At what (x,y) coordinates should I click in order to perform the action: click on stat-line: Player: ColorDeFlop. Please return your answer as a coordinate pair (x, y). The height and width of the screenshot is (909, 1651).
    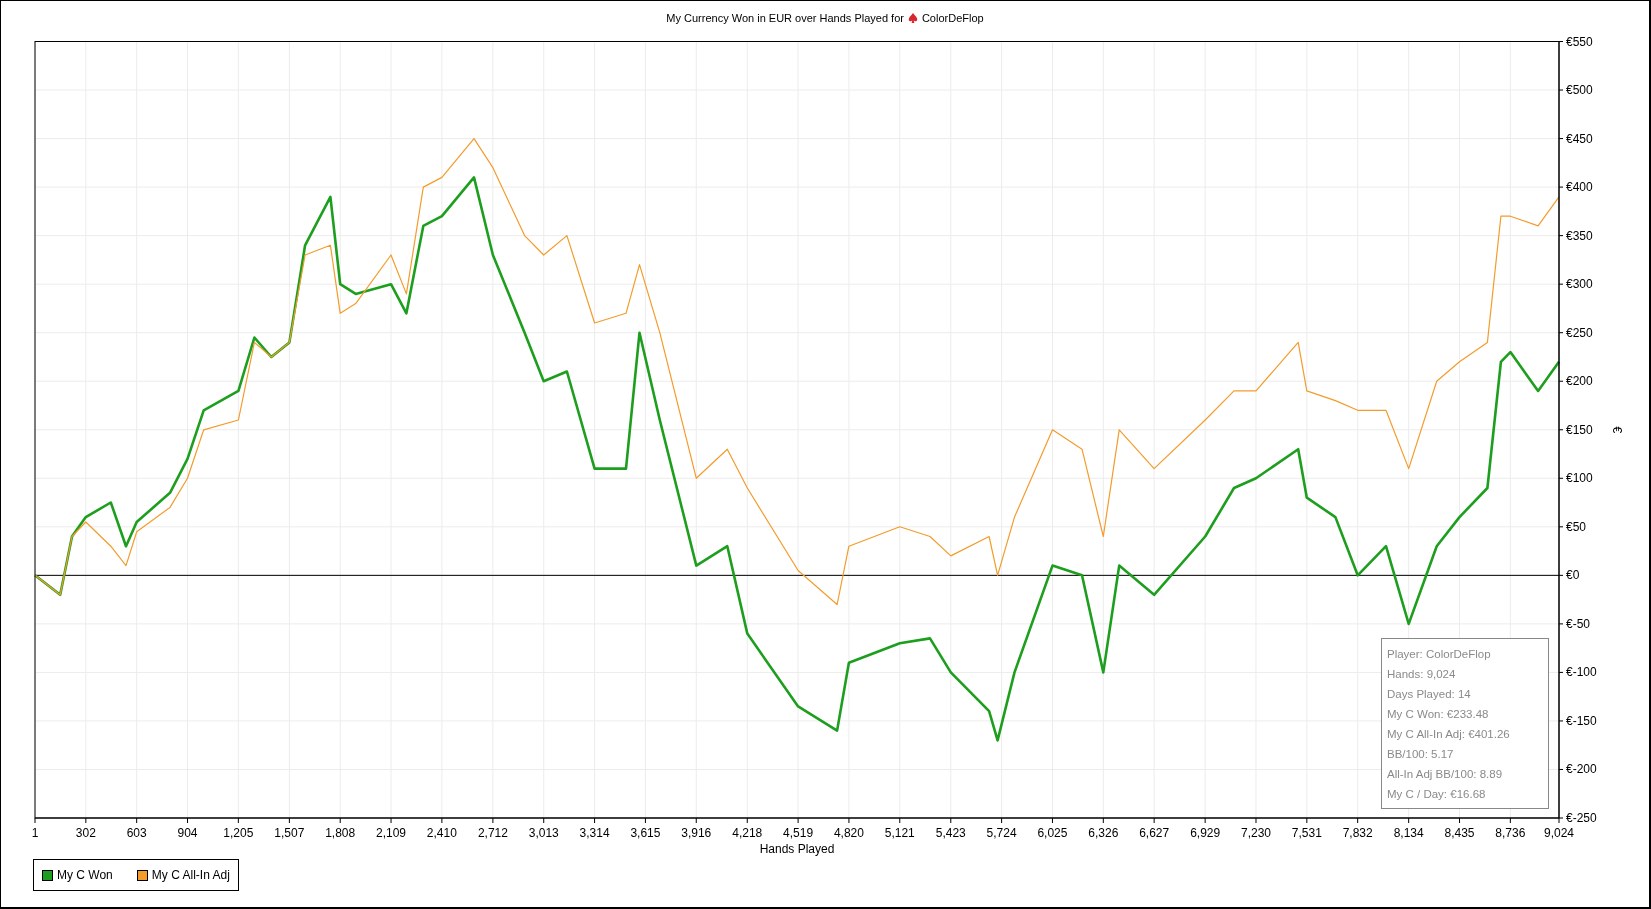
    Looking at the image, I should click on (1439, 654).